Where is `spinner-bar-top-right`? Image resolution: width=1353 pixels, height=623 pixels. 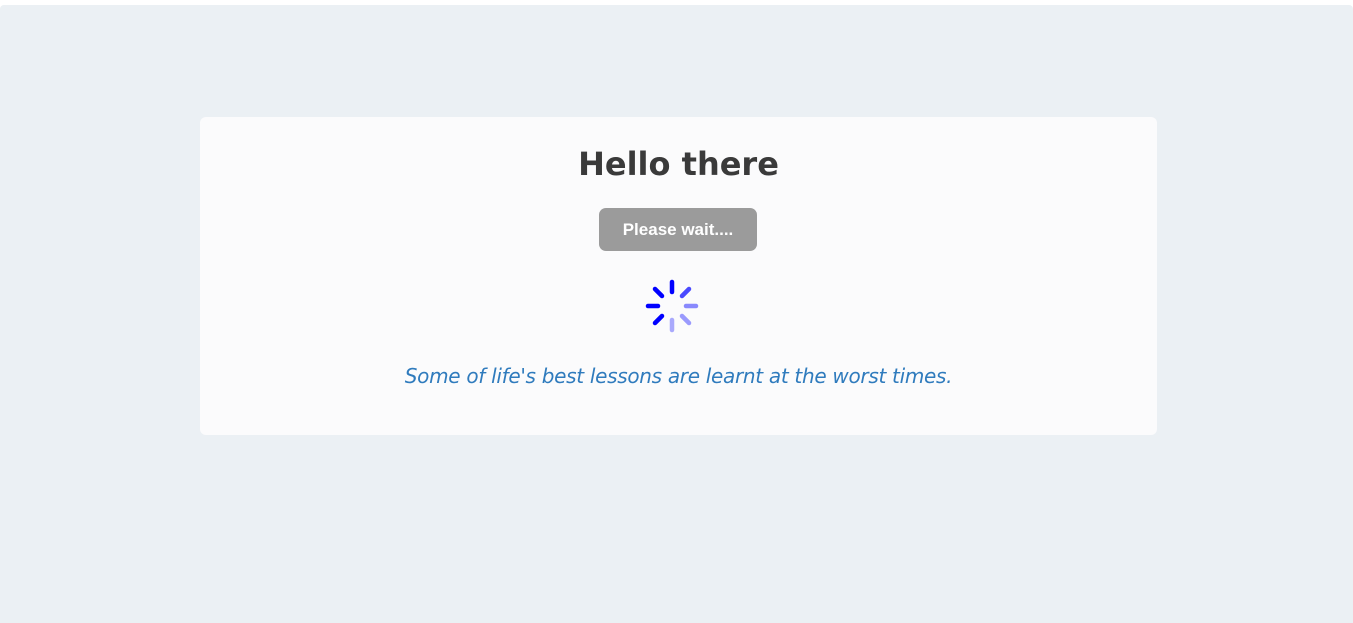
spinner-bar-top-right is located at coordinates (685, 292).